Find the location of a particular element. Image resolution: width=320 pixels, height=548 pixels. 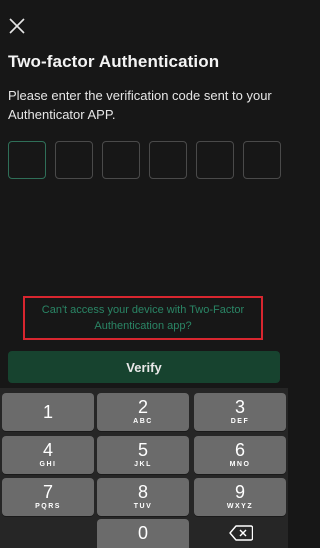

key-7-letters: PQRS is located at coordinates (48, 506).